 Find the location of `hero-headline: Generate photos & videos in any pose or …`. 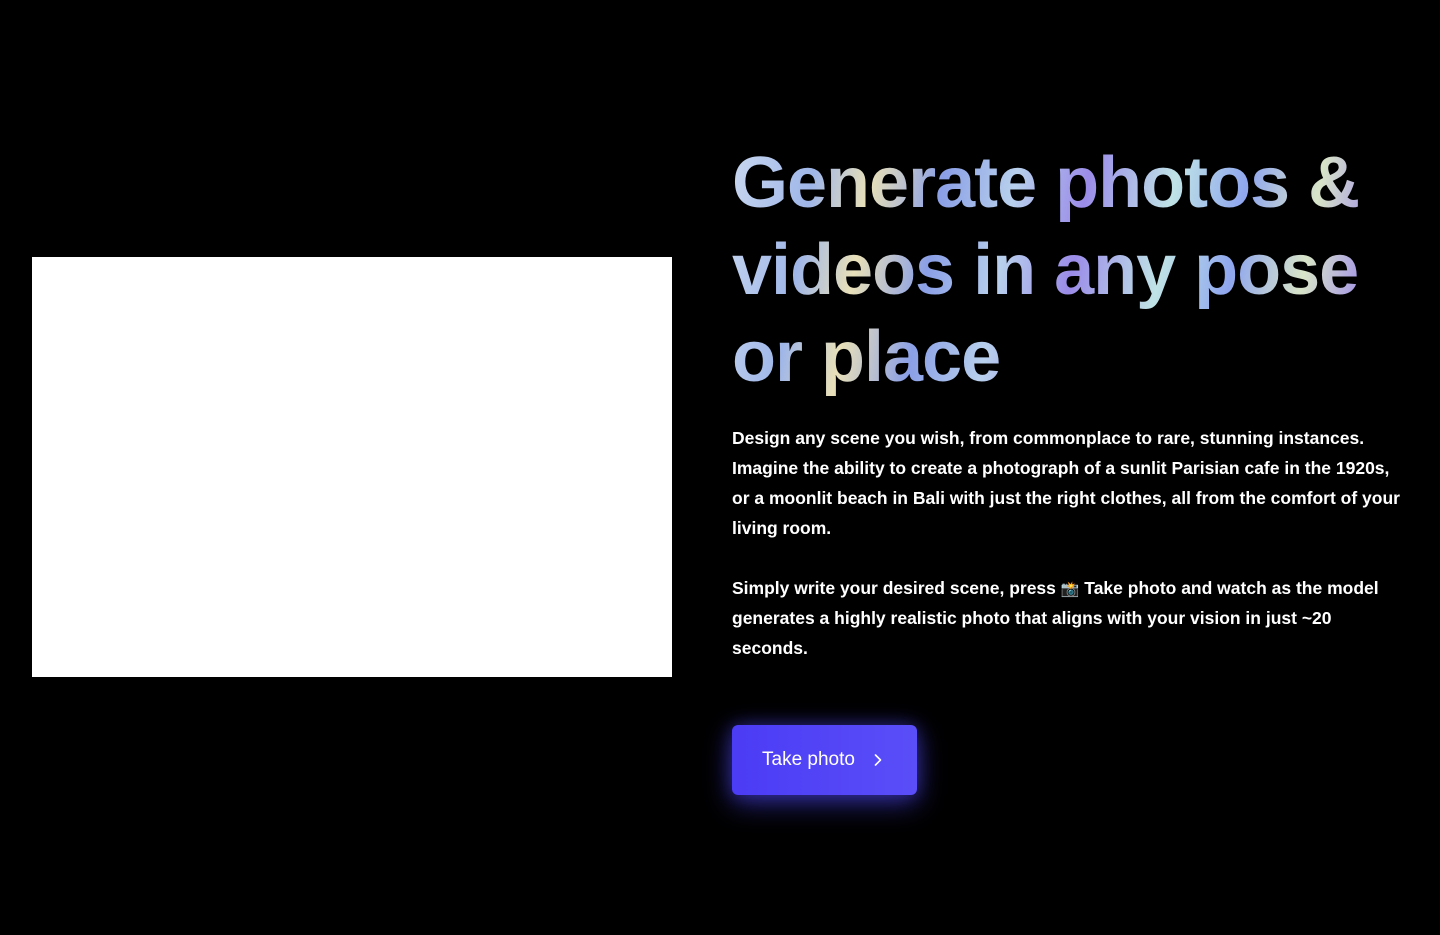

hero-headline: Generate photos & videos in any pose or … is located at coordinates (1072, 270).